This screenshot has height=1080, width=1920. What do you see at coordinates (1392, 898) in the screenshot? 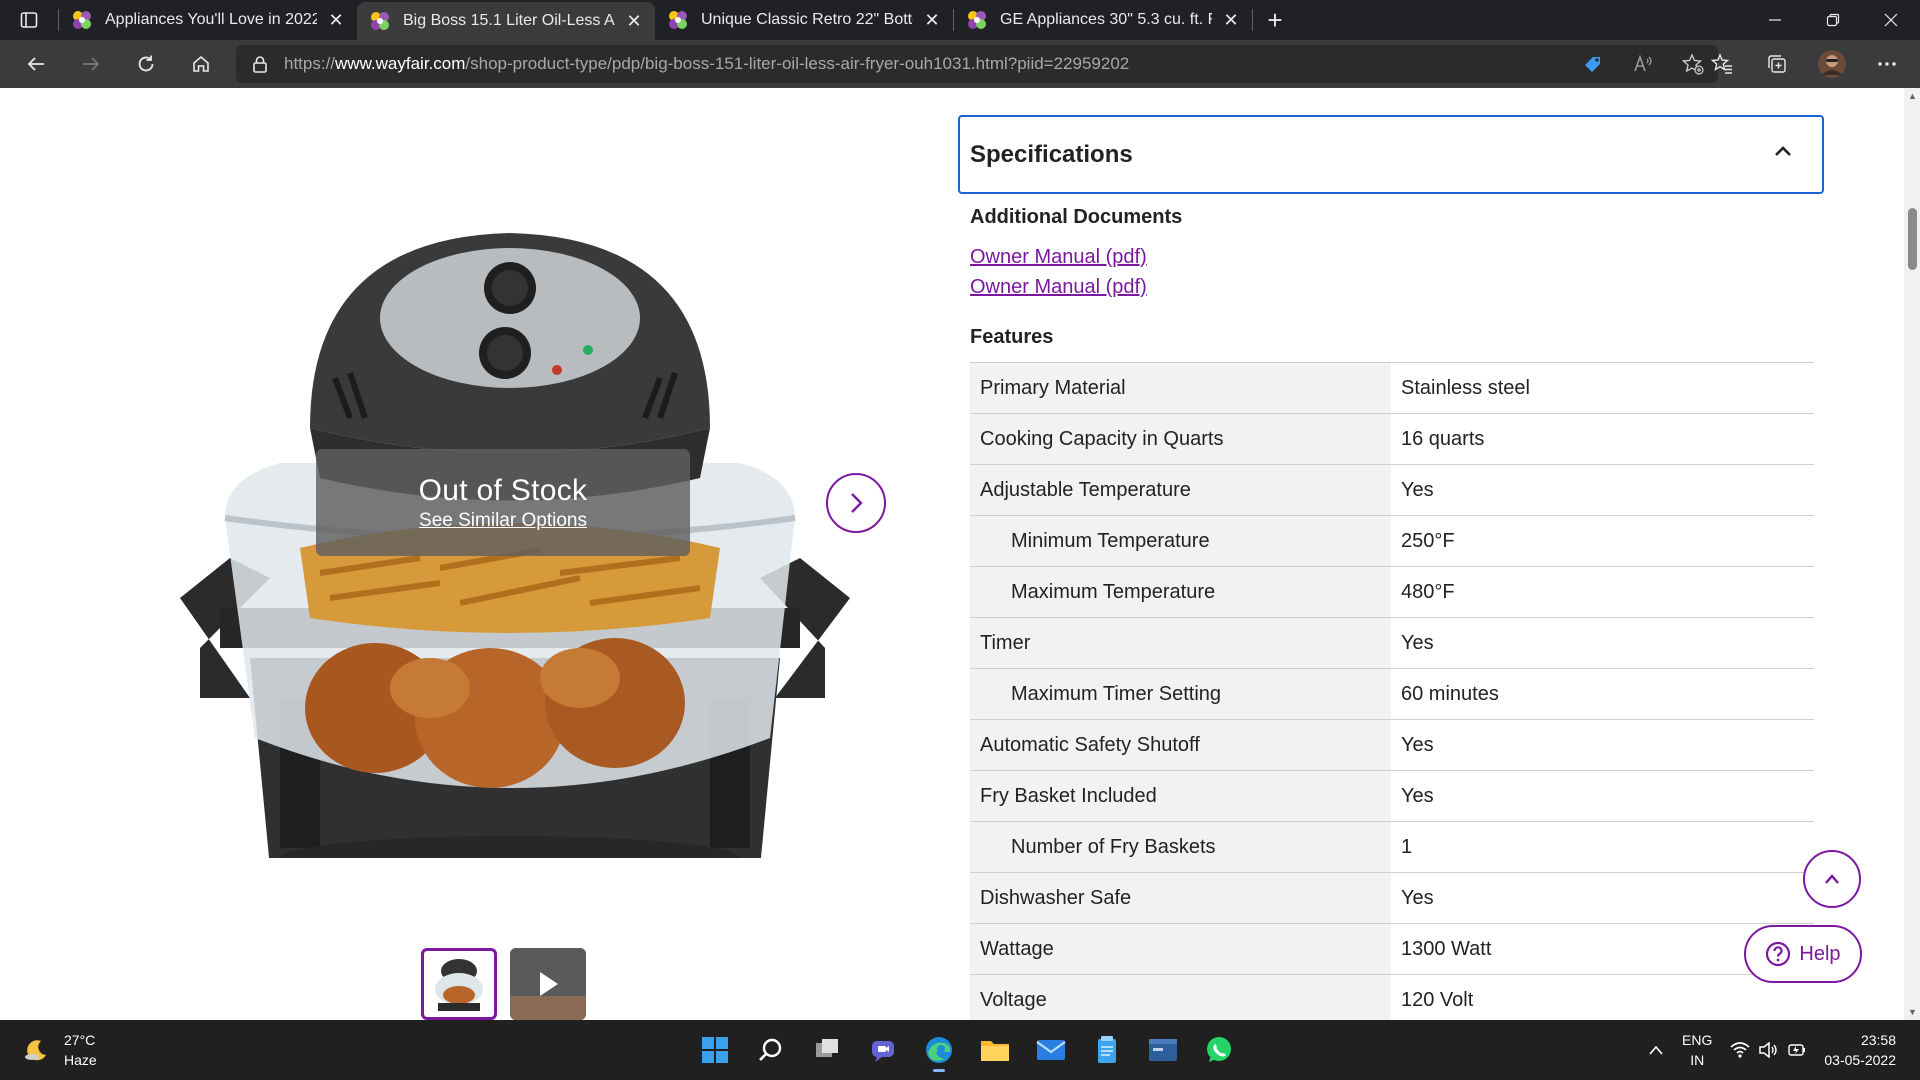
I see `table-row: Dishwasher Safe Yes` at bounding box center [1392, 898].